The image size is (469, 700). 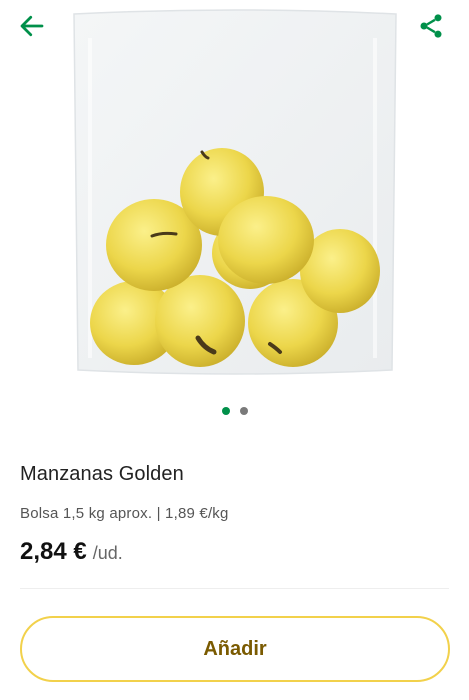 I want to click on divider, so click(x=234, y=588).